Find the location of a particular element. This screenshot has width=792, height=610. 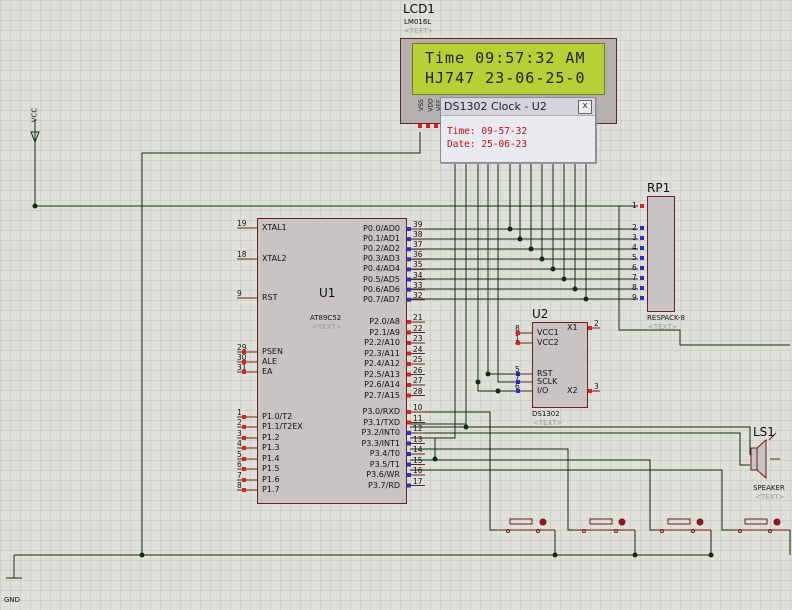

u1-pin-number: 33 is located at coordinates (418, 285).